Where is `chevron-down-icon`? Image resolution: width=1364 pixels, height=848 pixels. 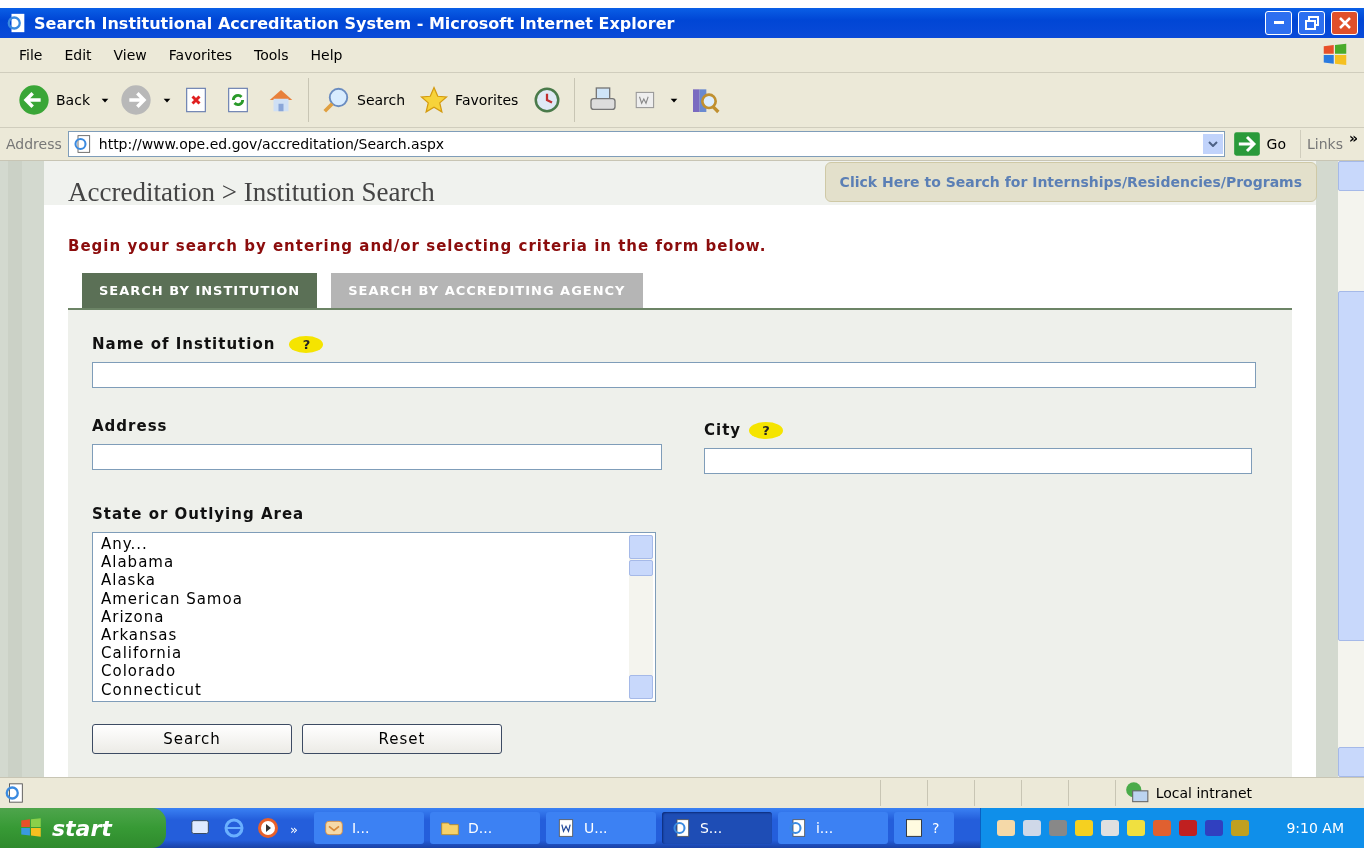 chevron-down-icon is located at coordinates (1212, 144).